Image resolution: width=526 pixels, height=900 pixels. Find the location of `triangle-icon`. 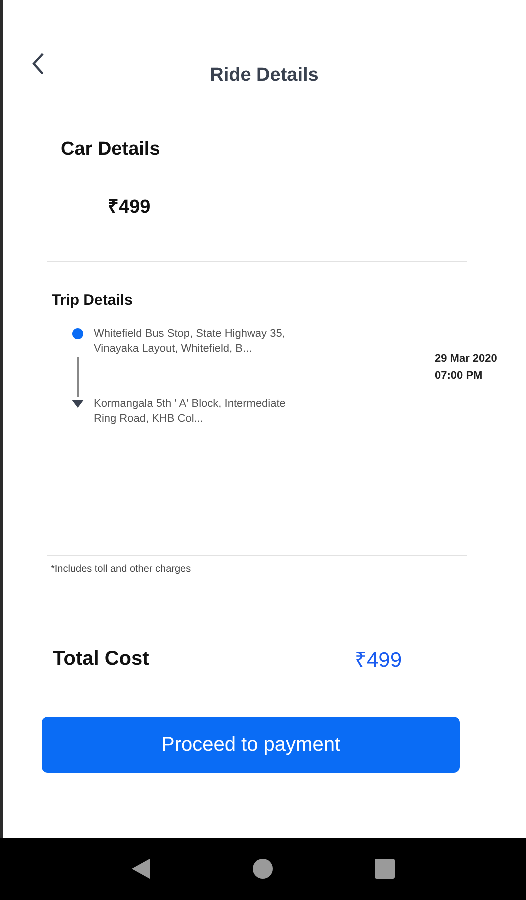

triangle-icon is located at coordinates (78, 404).